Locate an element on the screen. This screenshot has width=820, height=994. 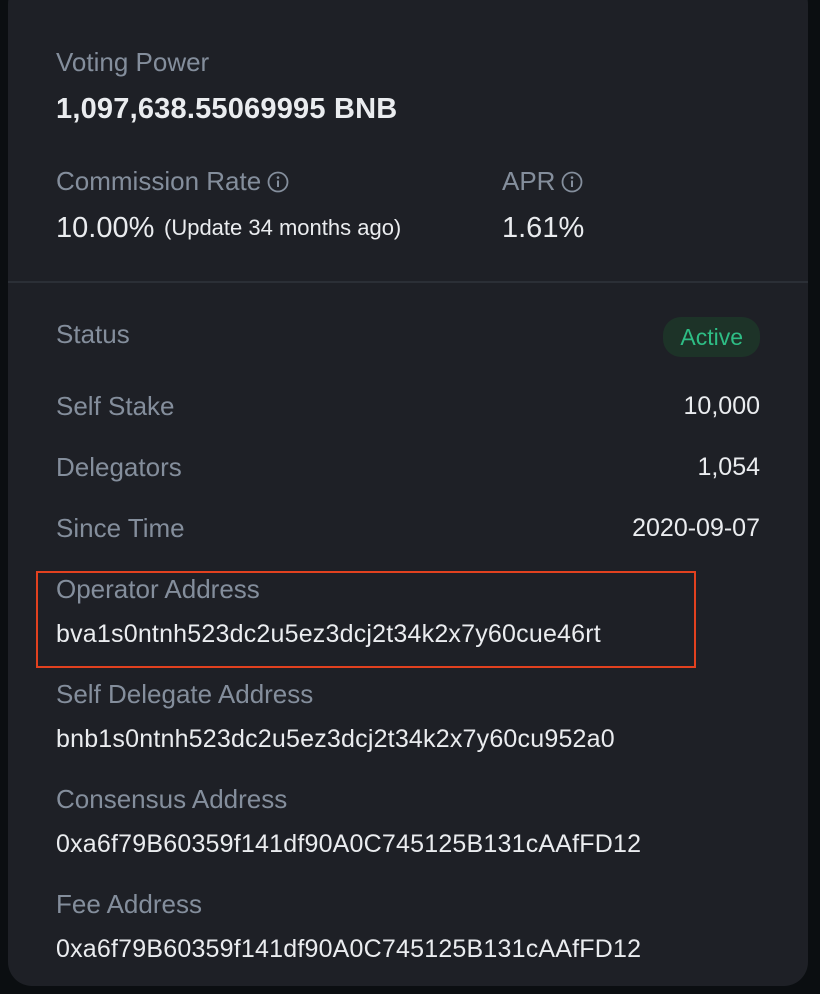
section-divider is located at coordinates (408, 282).